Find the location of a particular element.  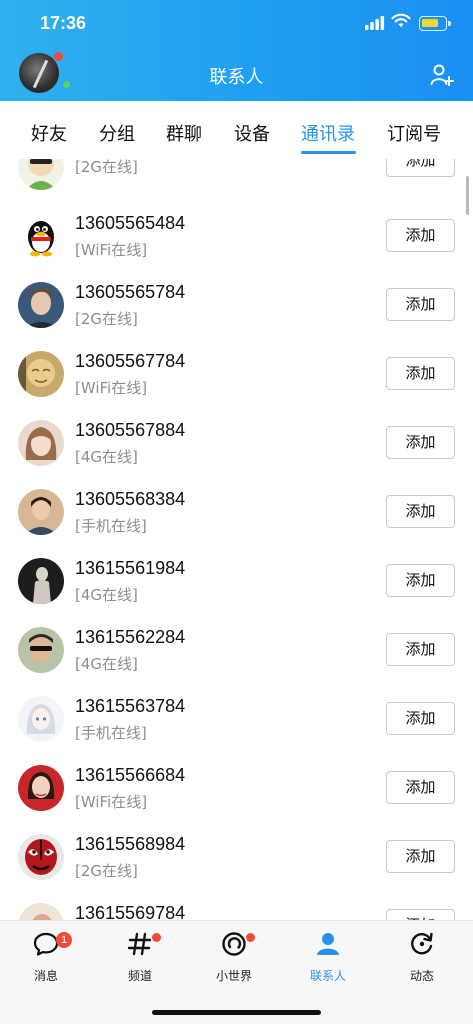

signal-icon is located at coordinates (375, 23).